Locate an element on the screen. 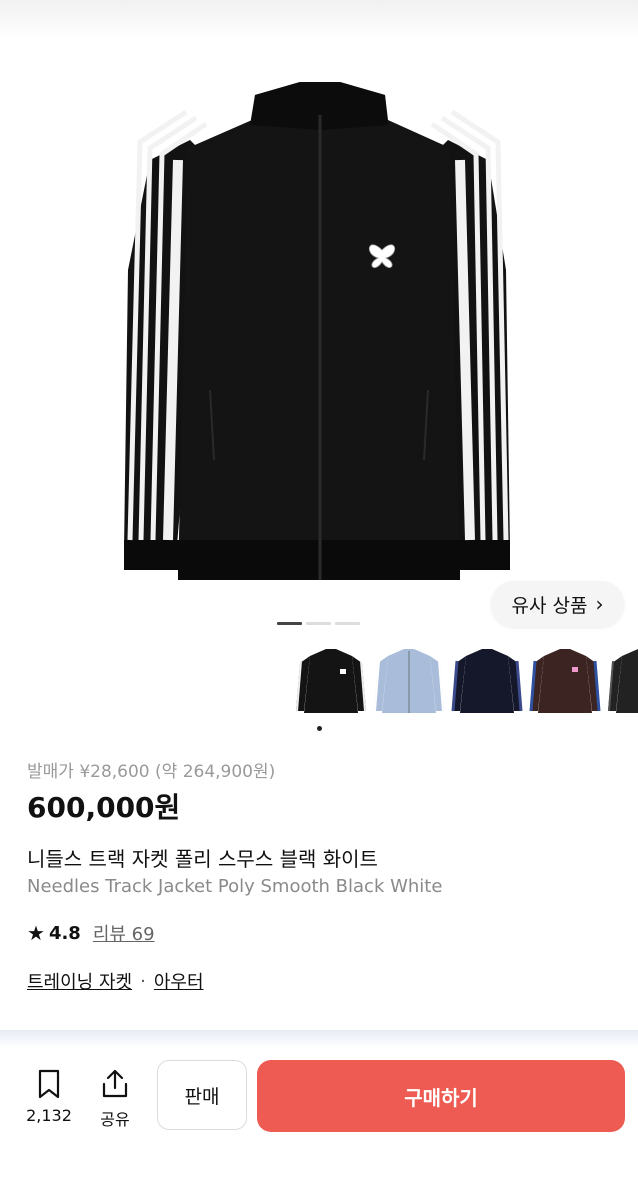 This screenshot has height=1200, width=638. section-divider is located at coordinates (319, 1039).